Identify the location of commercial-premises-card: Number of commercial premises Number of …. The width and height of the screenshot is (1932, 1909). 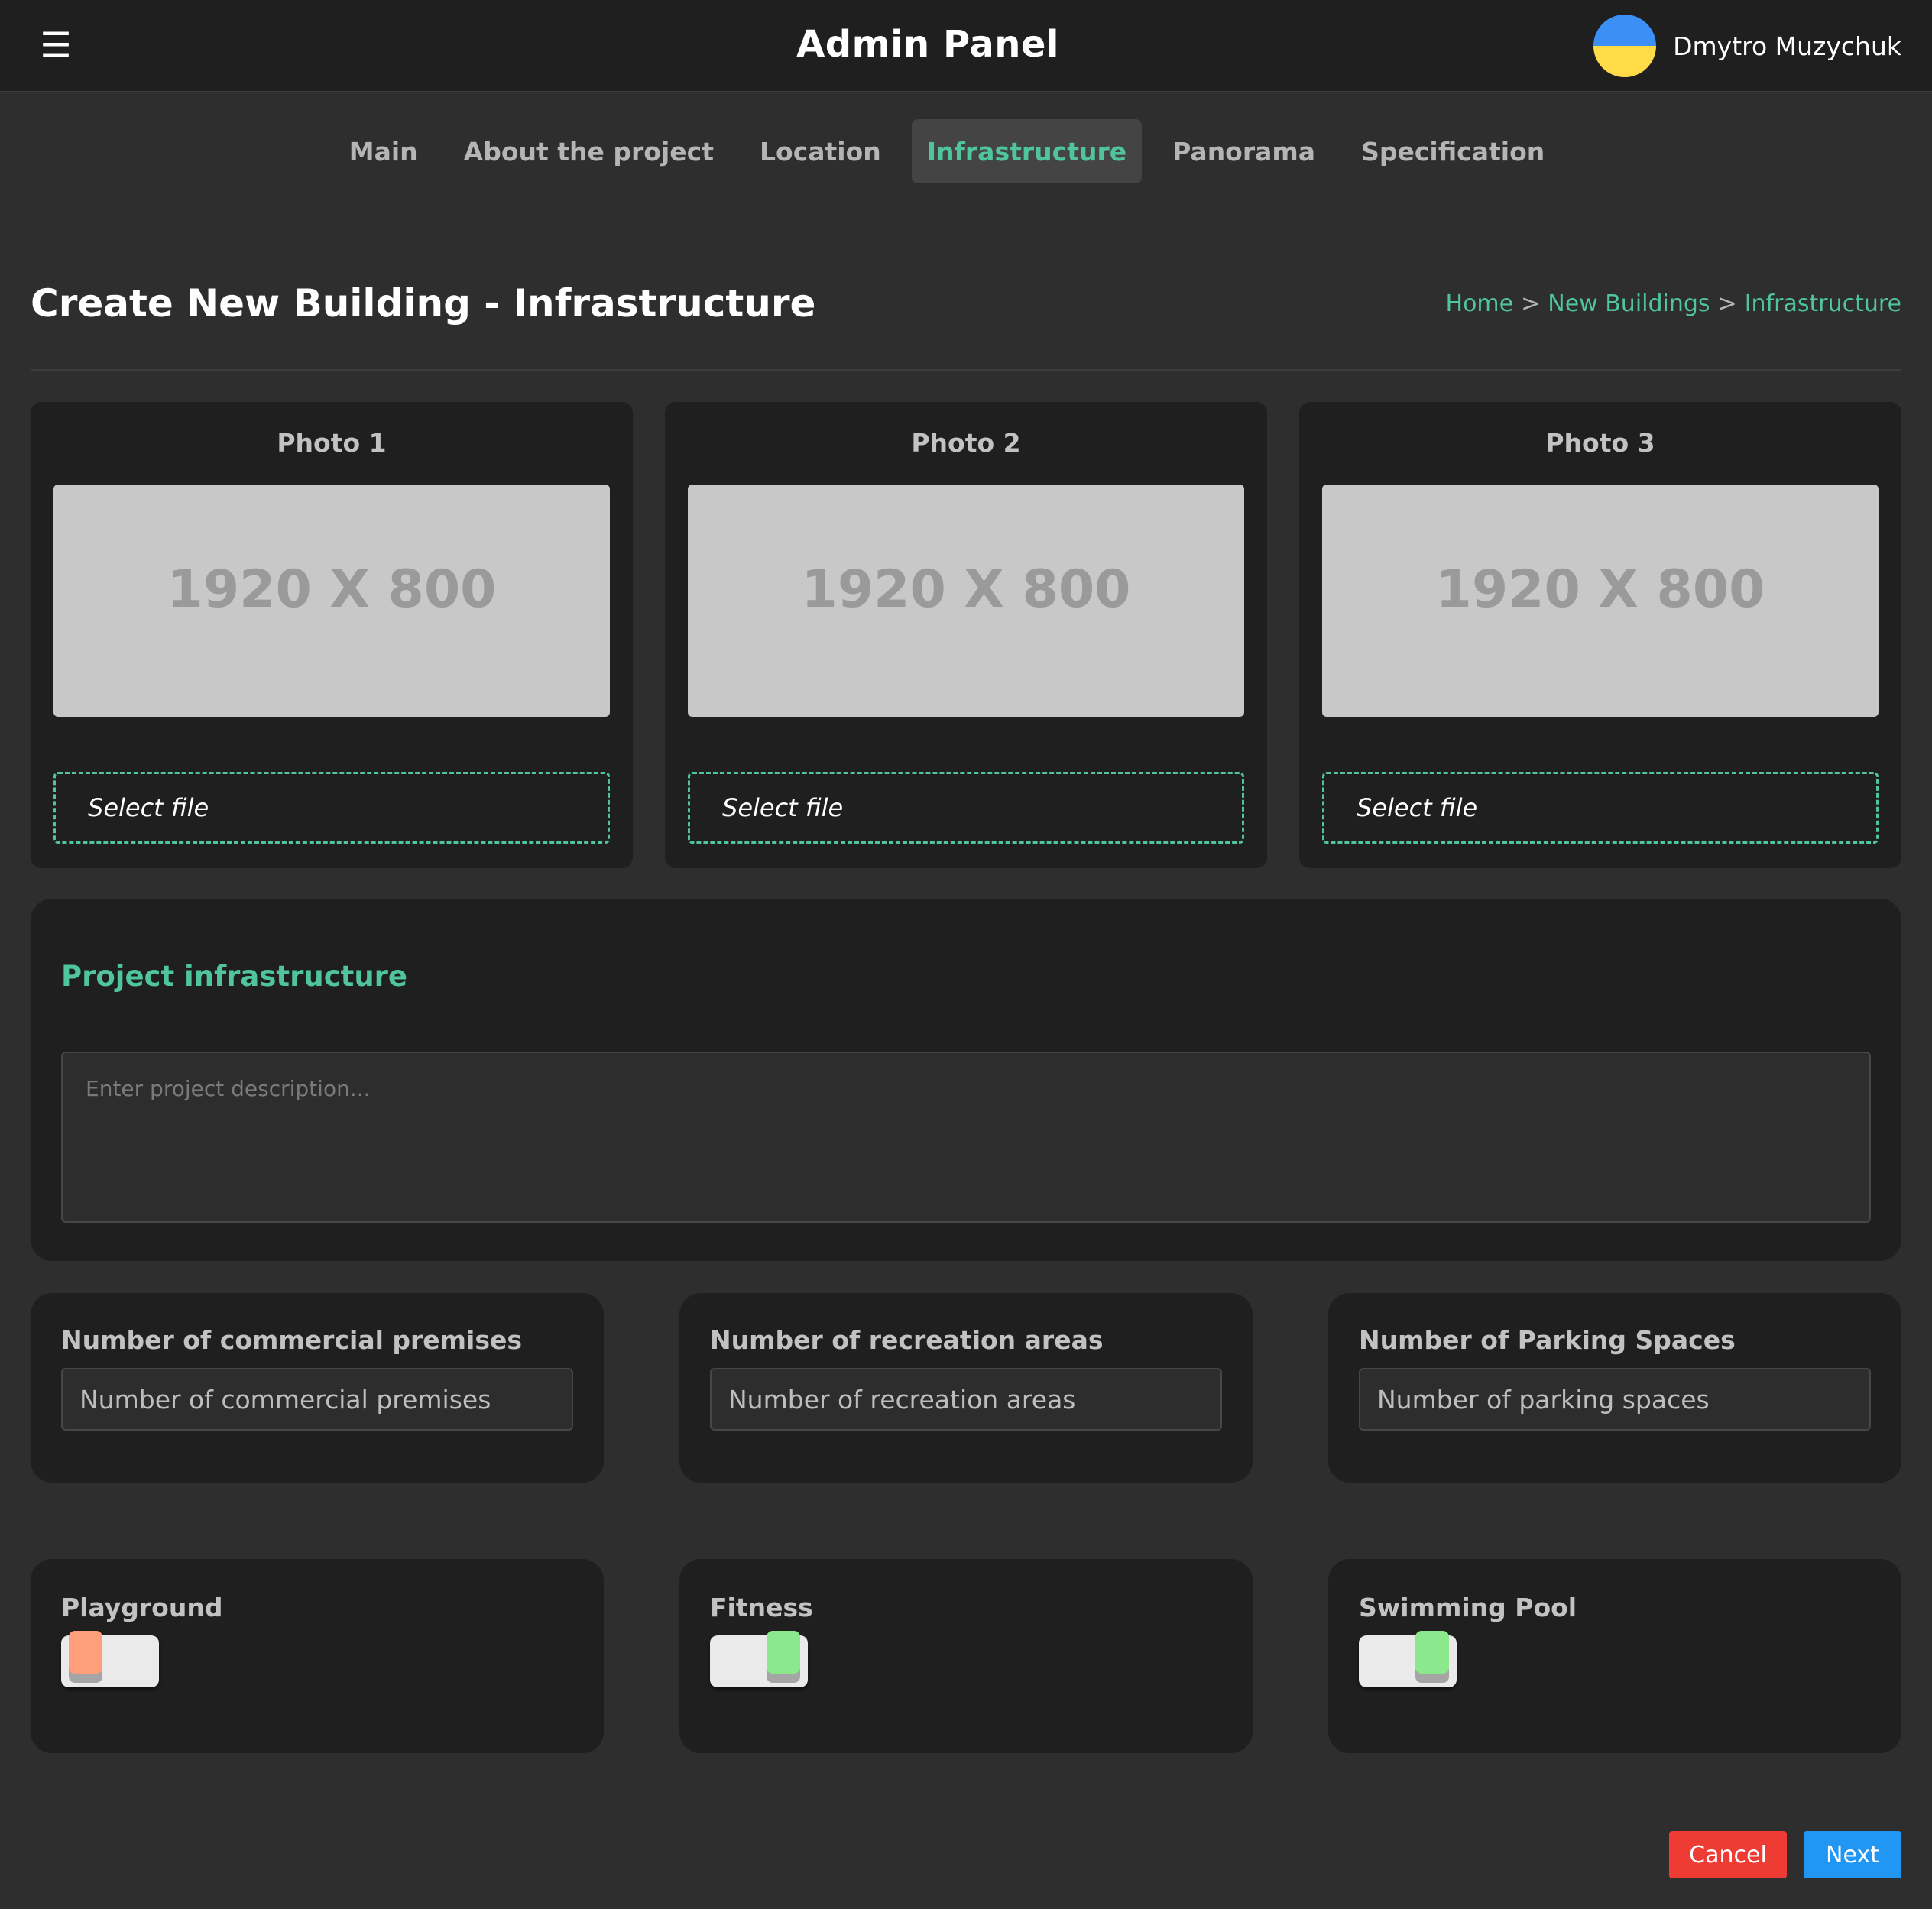
(317, 1388).